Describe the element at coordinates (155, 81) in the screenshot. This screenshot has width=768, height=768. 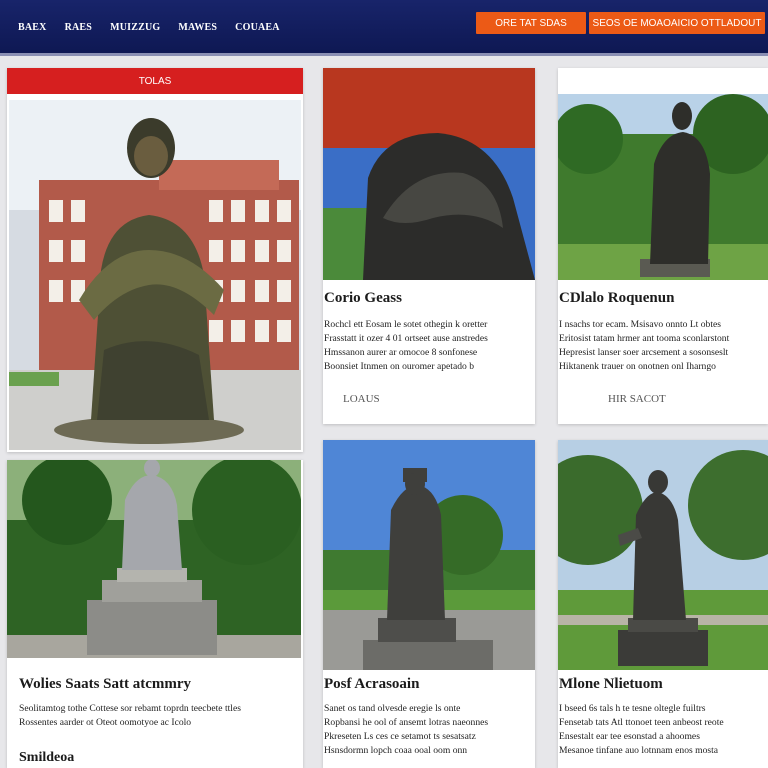
I see `feature-banner: TOLAS` at that location.